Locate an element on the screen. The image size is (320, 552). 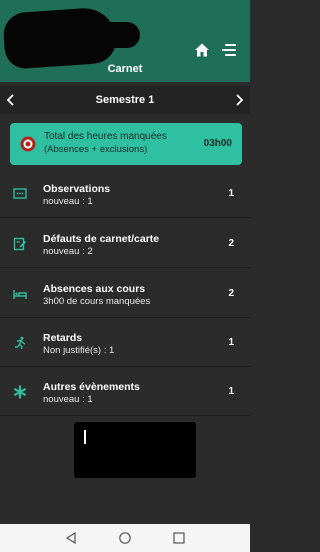
list-item-card-defects: Défauts de carnet/carte nouveau : 2 2 is located at coordinates (125, 244).